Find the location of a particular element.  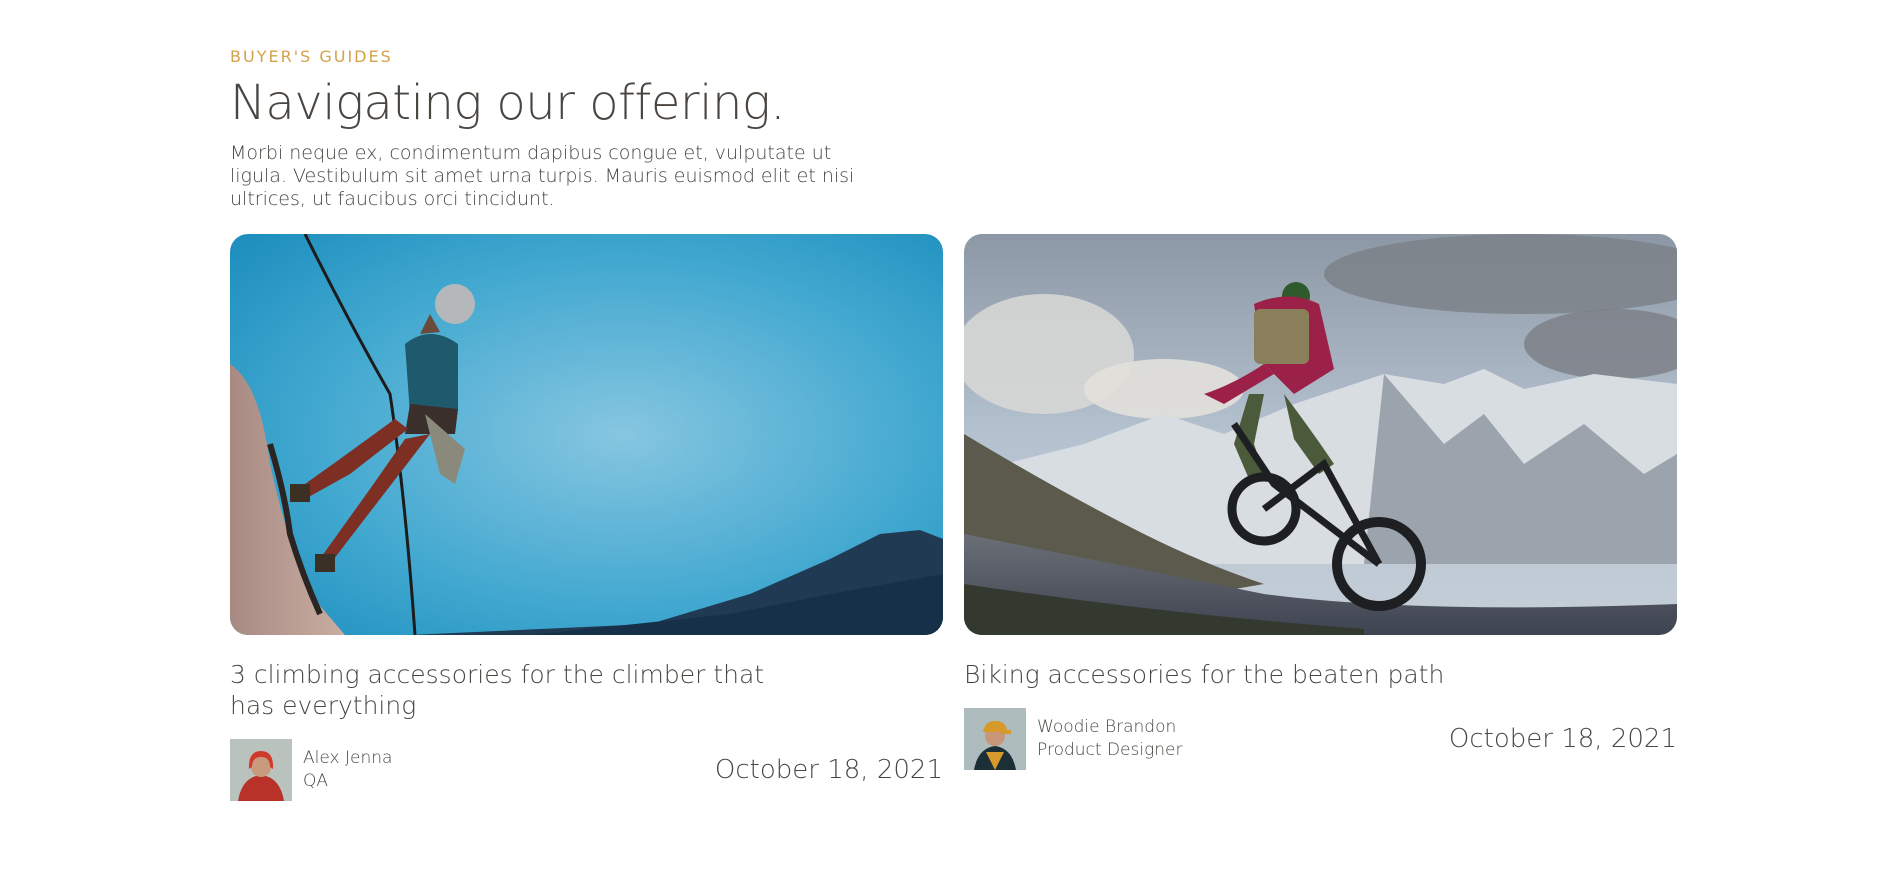

author-role: QA is located at coordinates (316, 781).